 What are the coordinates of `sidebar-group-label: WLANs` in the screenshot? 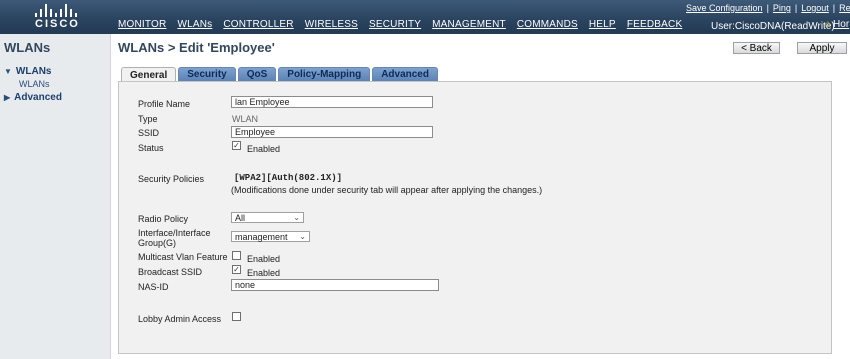 It's located at (33, 71).